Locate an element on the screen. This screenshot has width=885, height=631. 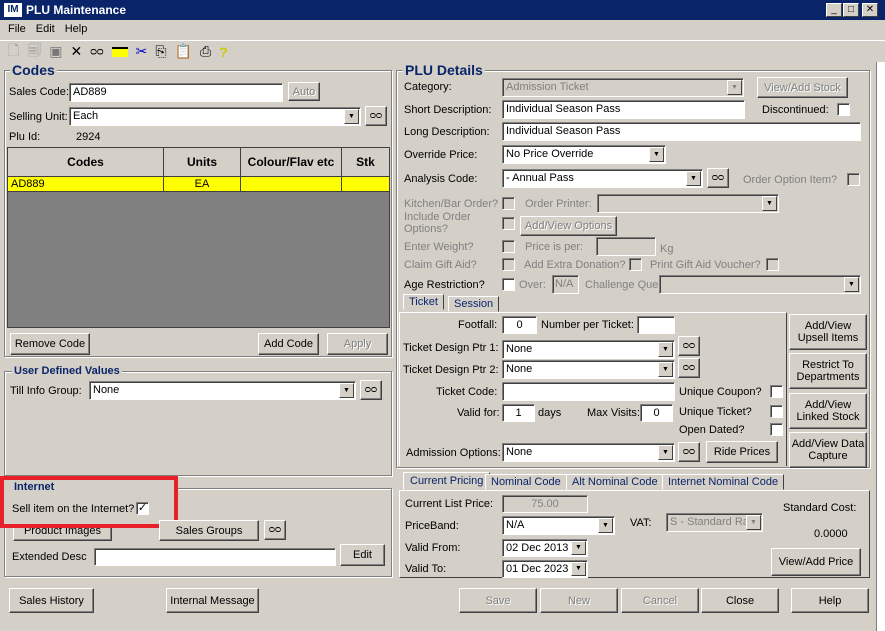
new-button: New is located at coordinates (579, 600).